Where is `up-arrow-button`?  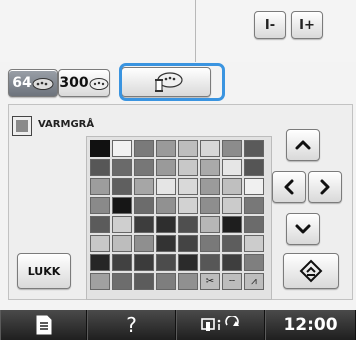
up-arrow-button is located at coordinates (303, 145).